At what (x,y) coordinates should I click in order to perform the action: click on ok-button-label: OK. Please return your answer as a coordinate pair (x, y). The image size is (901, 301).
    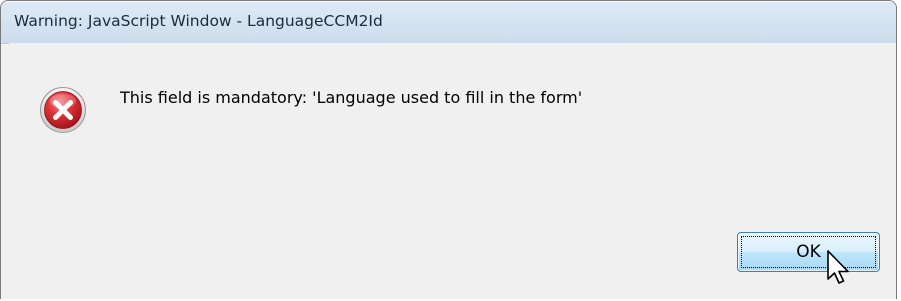
    Looking at the image, I should click on (808, 252).